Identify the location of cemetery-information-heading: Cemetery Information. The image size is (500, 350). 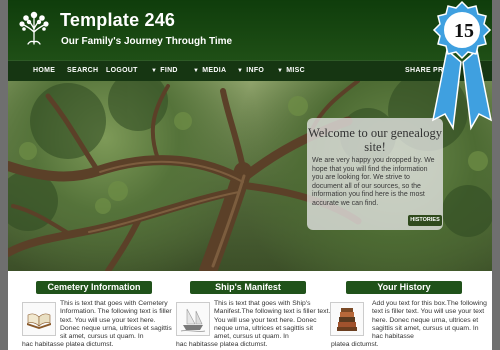
(94, 287).